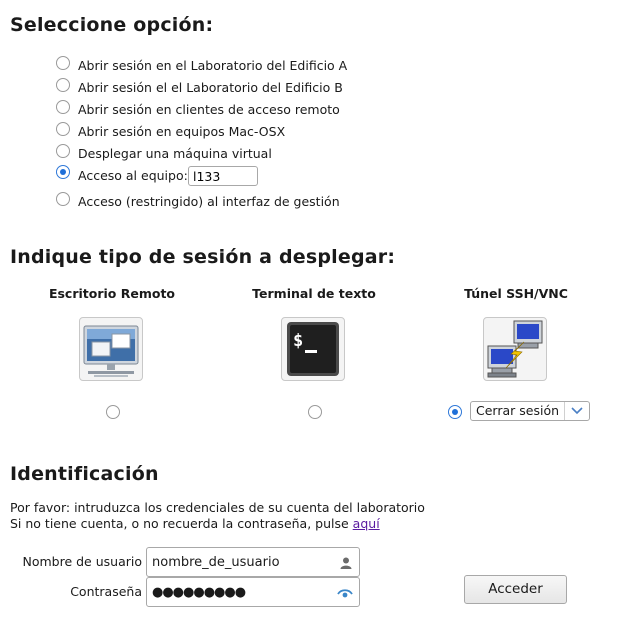  I want to click on close-session-select-value: Cerrar sesión, so click(518, 410).